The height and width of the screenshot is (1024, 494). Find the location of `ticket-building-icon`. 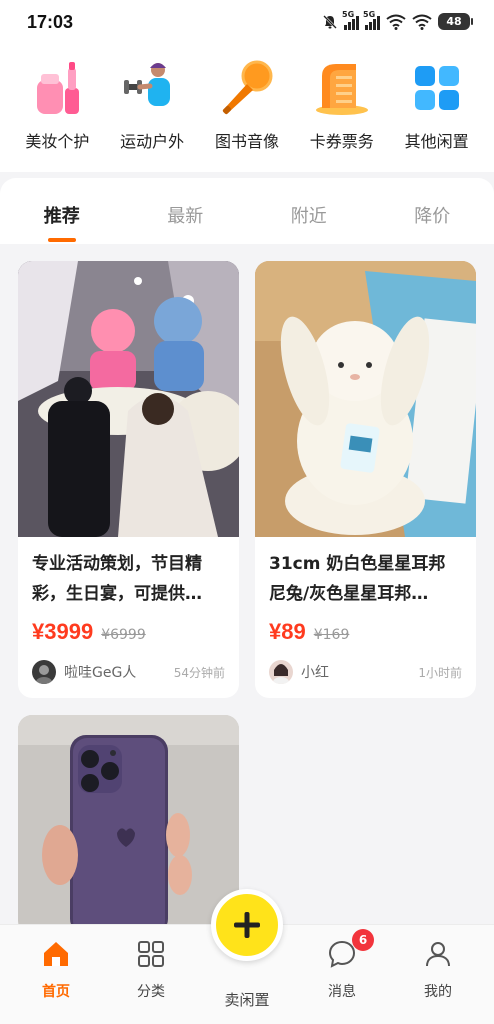

ticket-building-icon is located at coordinates (342, 88).